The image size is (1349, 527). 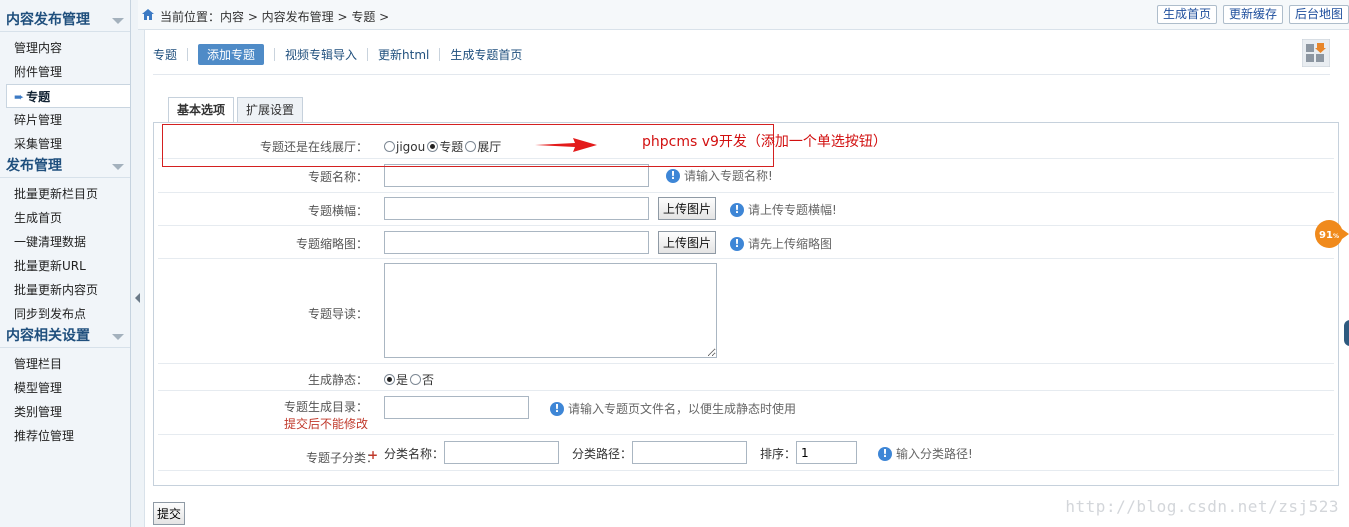 I want to click on sidebar-item-models: 模型管理, so click(x=65, y=388).